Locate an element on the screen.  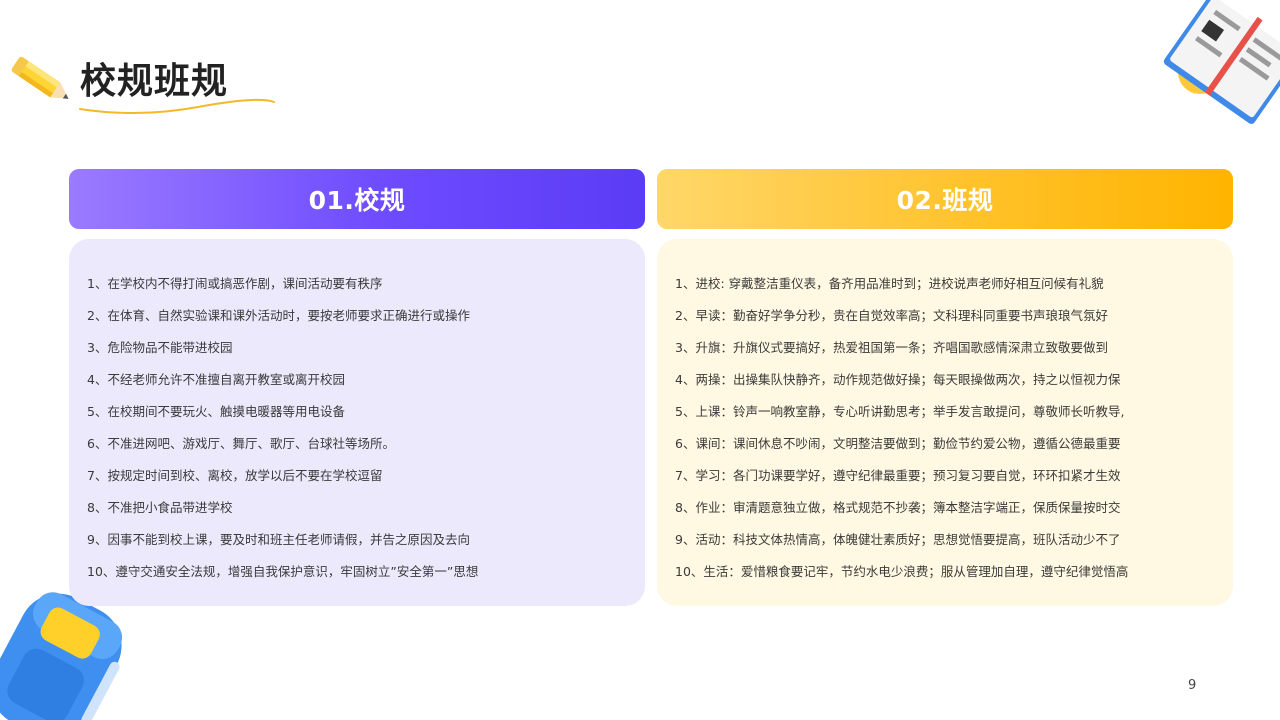
list-item: 2、在体育、自然实验课和课外活动时，要按老师要求正确进行或操作 is located at coordinates (278, 315).